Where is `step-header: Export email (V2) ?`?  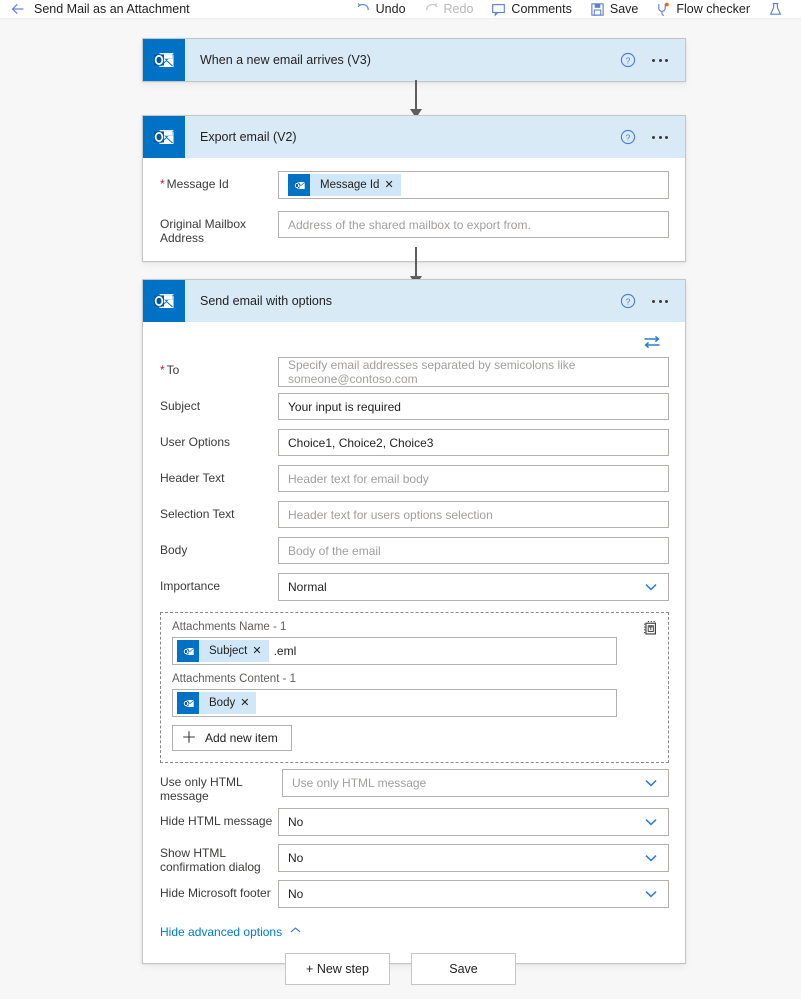 step-header: Export email (V2) ? is located at coordinates (414, 137).